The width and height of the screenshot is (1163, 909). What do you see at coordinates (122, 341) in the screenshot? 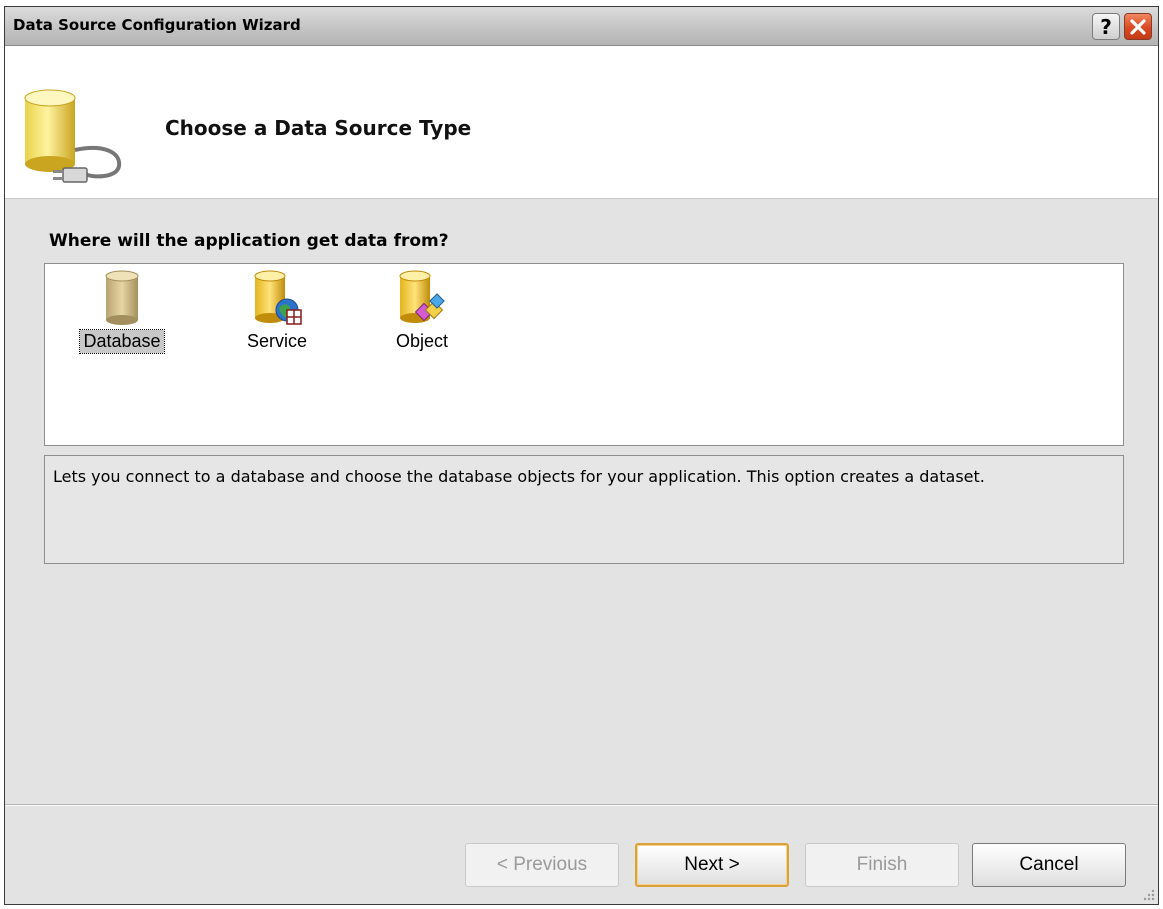
I see `list-item-label: Database` at bounding box center [122, 341].